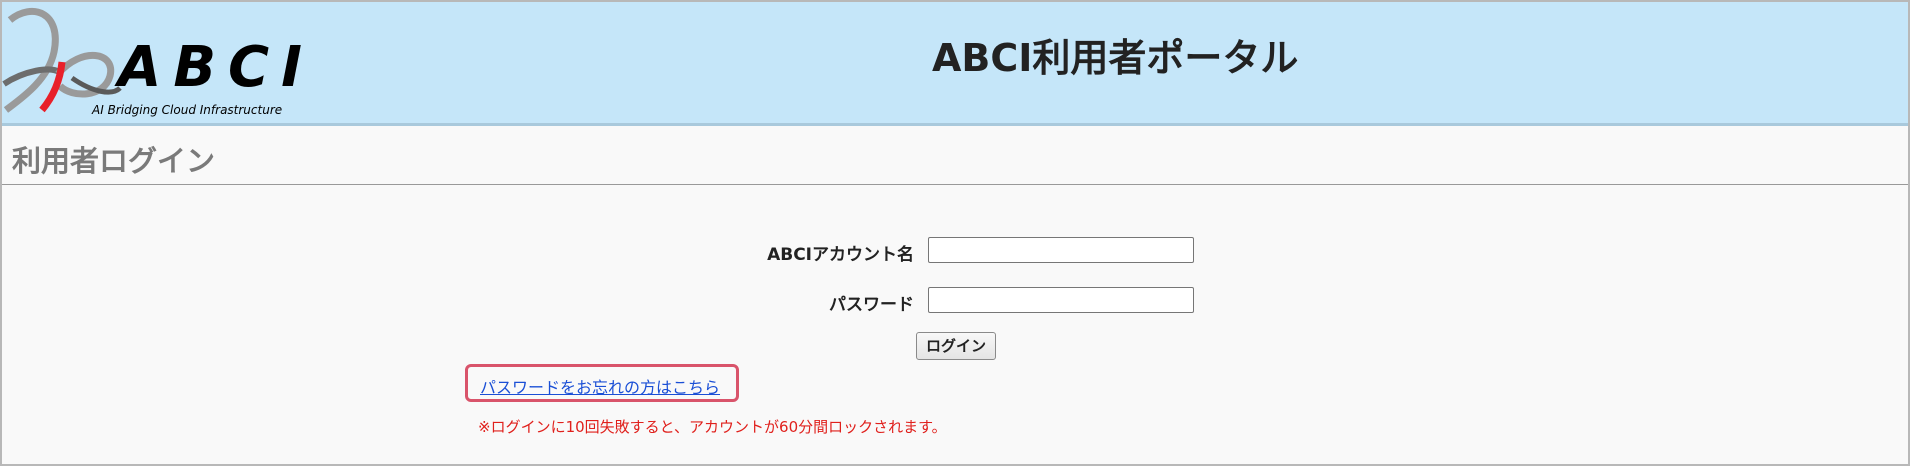 The width and height of the screenshot is (1910, 466). Describe the element at coordinates (840, 255) in the screenshot. I see `account-label: ABCIアカウント名` at that location.